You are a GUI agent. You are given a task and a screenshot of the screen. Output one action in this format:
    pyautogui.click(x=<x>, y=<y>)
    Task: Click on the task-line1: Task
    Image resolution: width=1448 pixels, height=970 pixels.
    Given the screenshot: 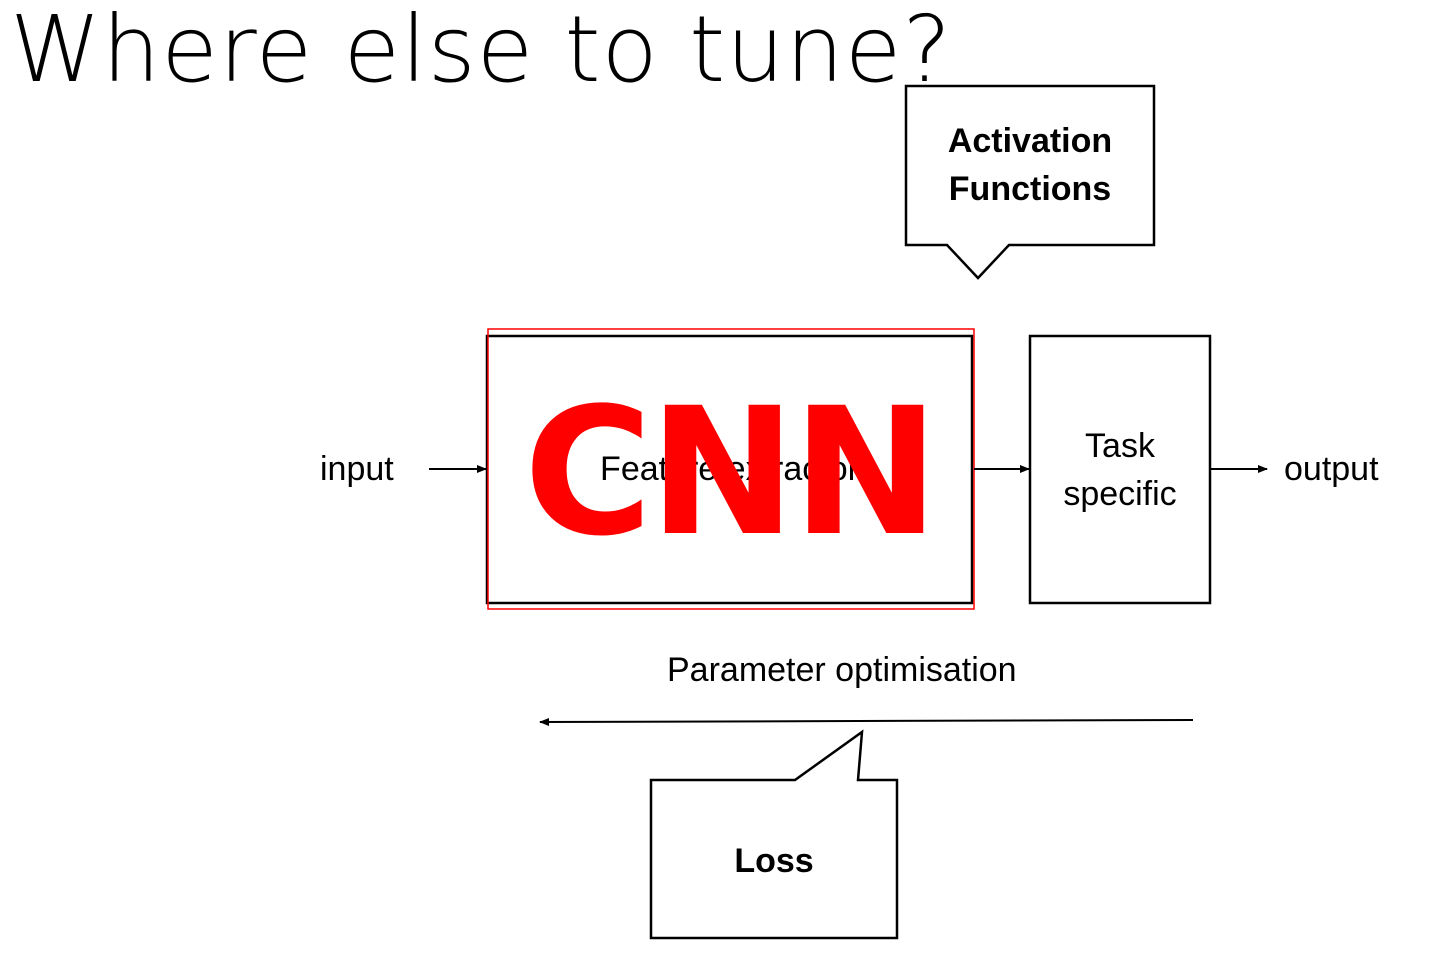 What is the action you would take?
    pyautogui.click(x=1120, y=446)
    